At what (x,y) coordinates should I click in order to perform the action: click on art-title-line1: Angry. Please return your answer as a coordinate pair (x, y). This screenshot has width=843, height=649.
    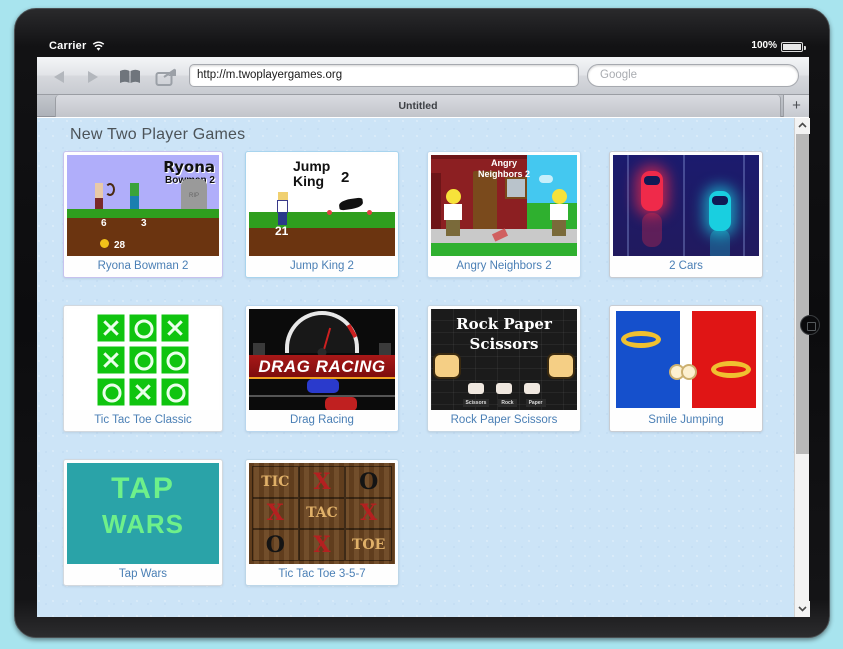
    Looking at the image, I should click on (503, 163).